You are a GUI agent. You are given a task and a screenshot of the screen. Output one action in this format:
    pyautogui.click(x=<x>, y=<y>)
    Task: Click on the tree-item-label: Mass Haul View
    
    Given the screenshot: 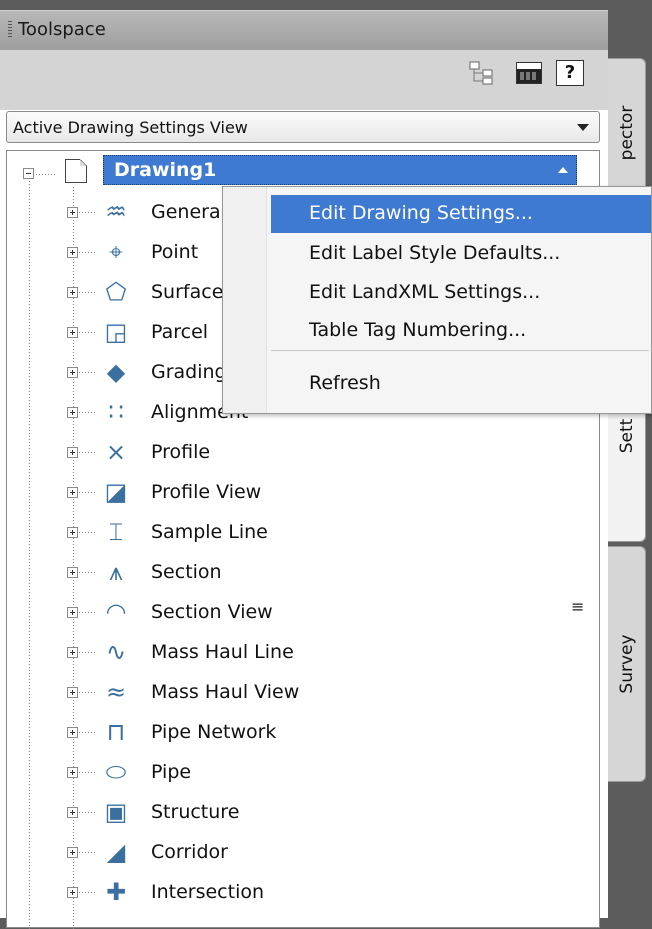 What is the action you would take?
    pyautogui.click(x=225, y=692)
    